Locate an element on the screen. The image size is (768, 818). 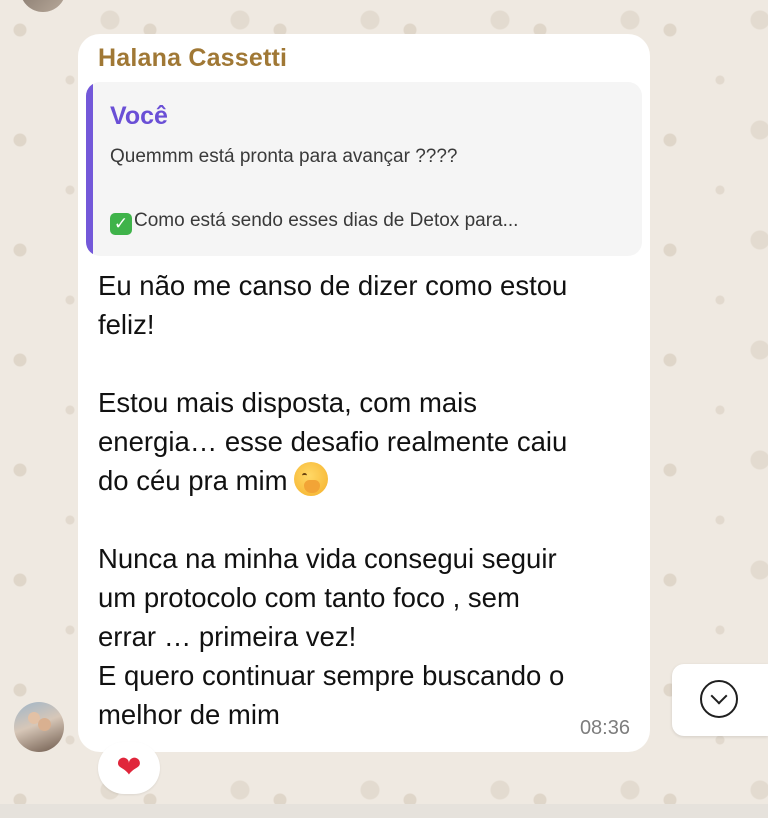
sender-name: Halana Cassetti is located at coordinates (192, 58).